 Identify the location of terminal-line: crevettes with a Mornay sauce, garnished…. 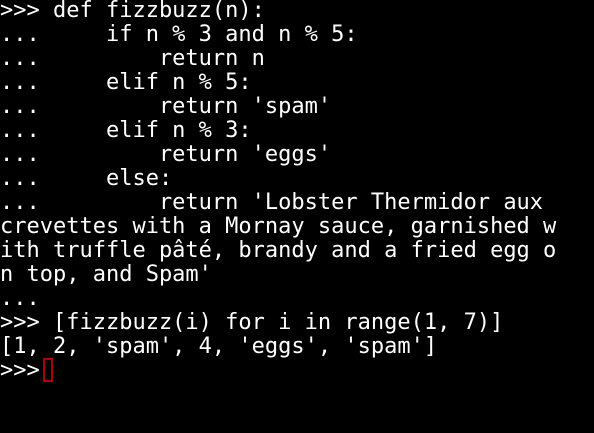
(278, 226).